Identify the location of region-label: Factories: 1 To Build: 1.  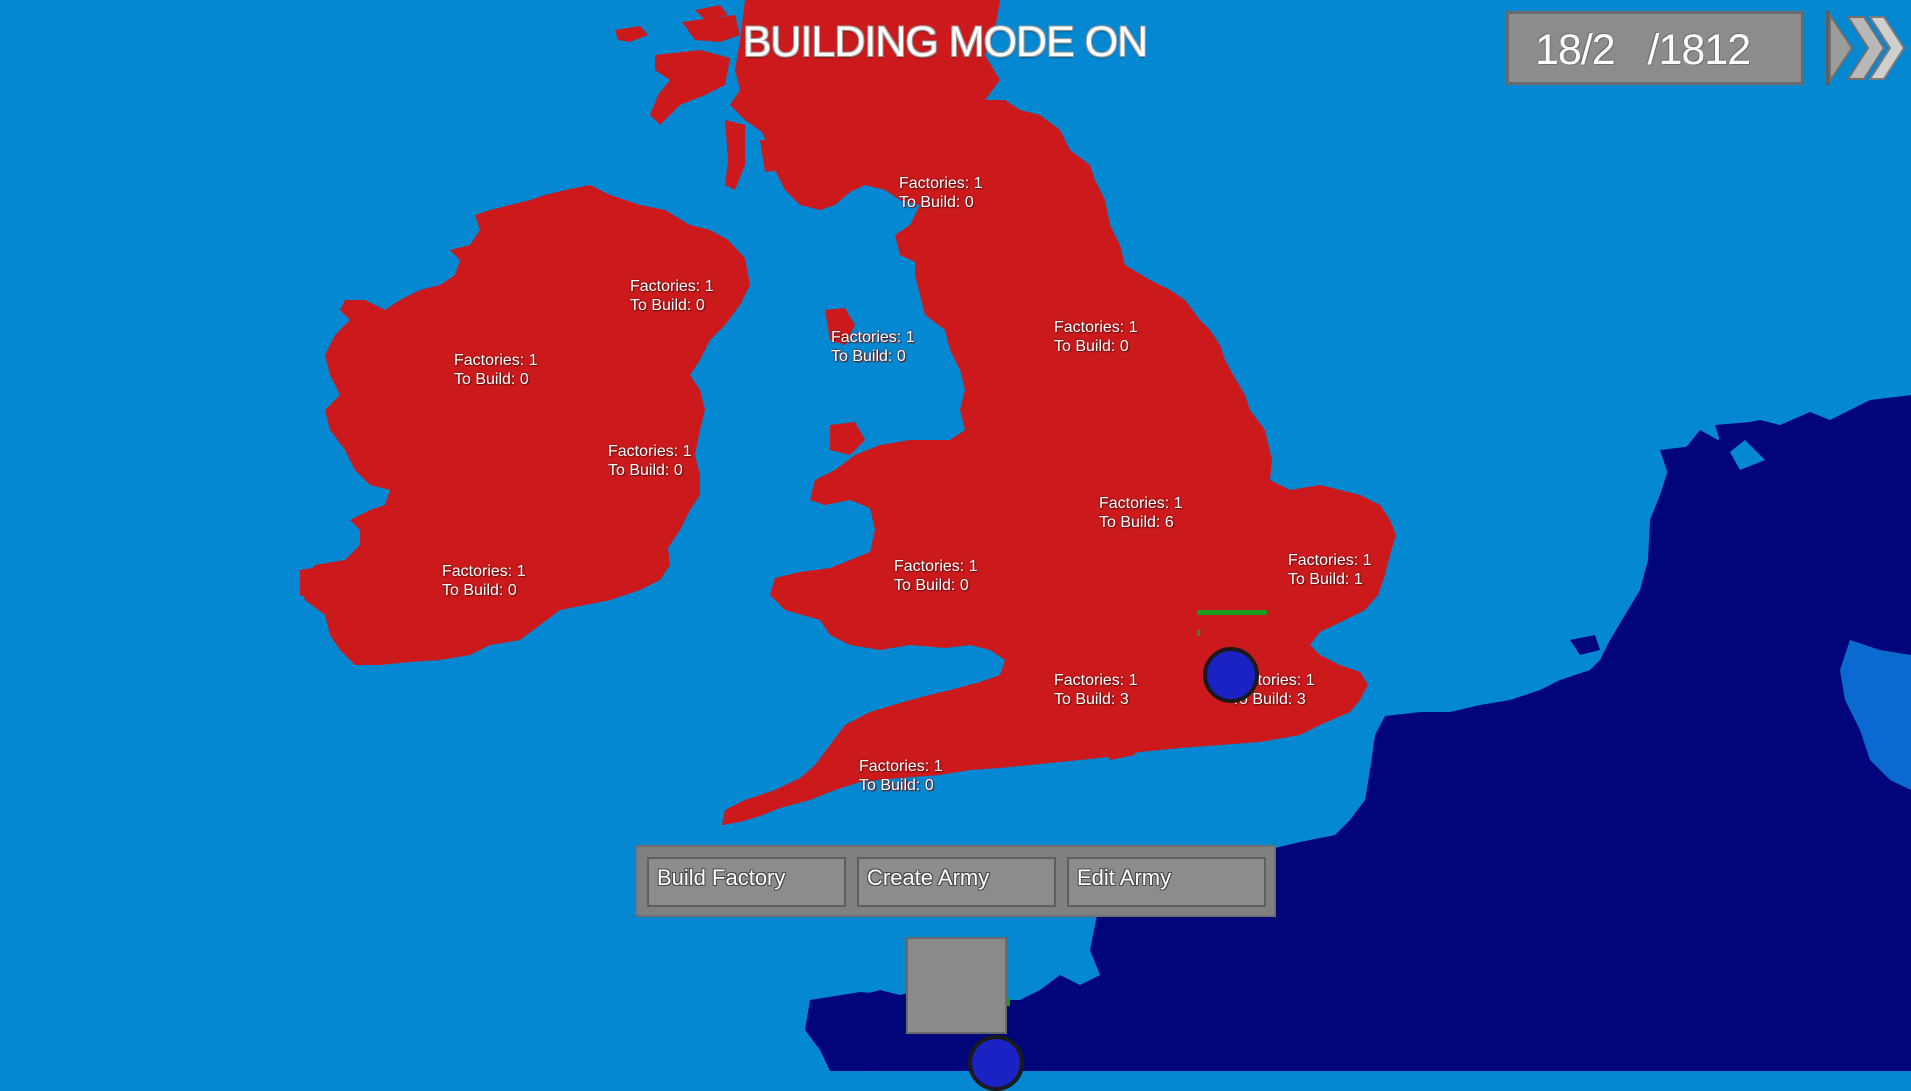
(1330, 570).